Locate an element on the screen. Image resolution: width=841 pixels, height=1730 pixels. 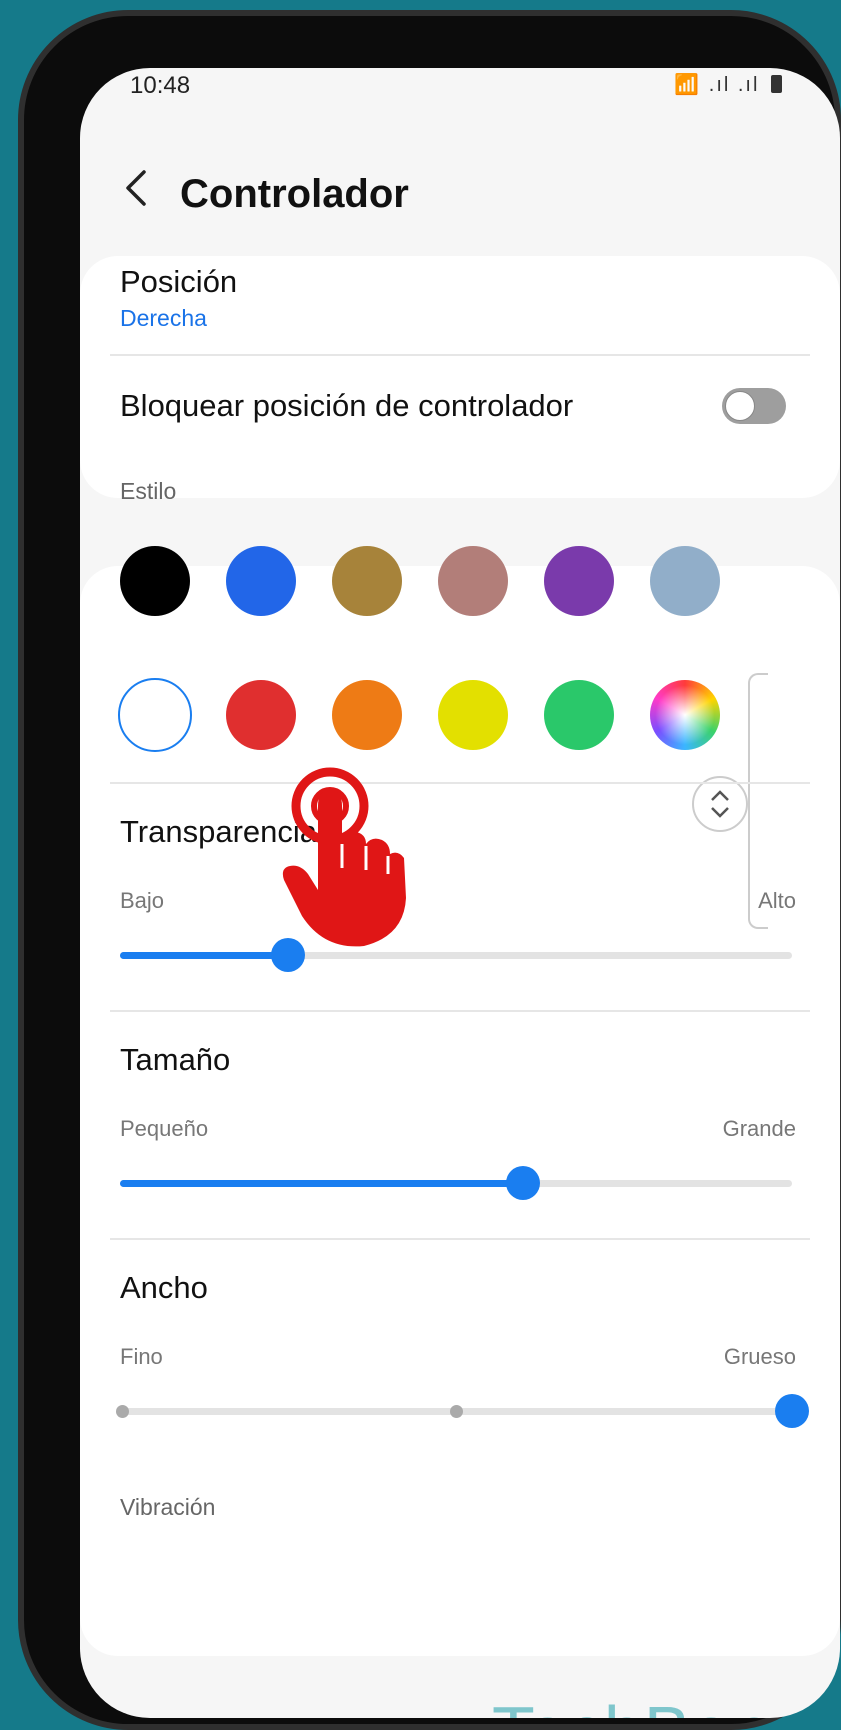
size-min-label: Pequeño is located at coordinates (164, 1128).